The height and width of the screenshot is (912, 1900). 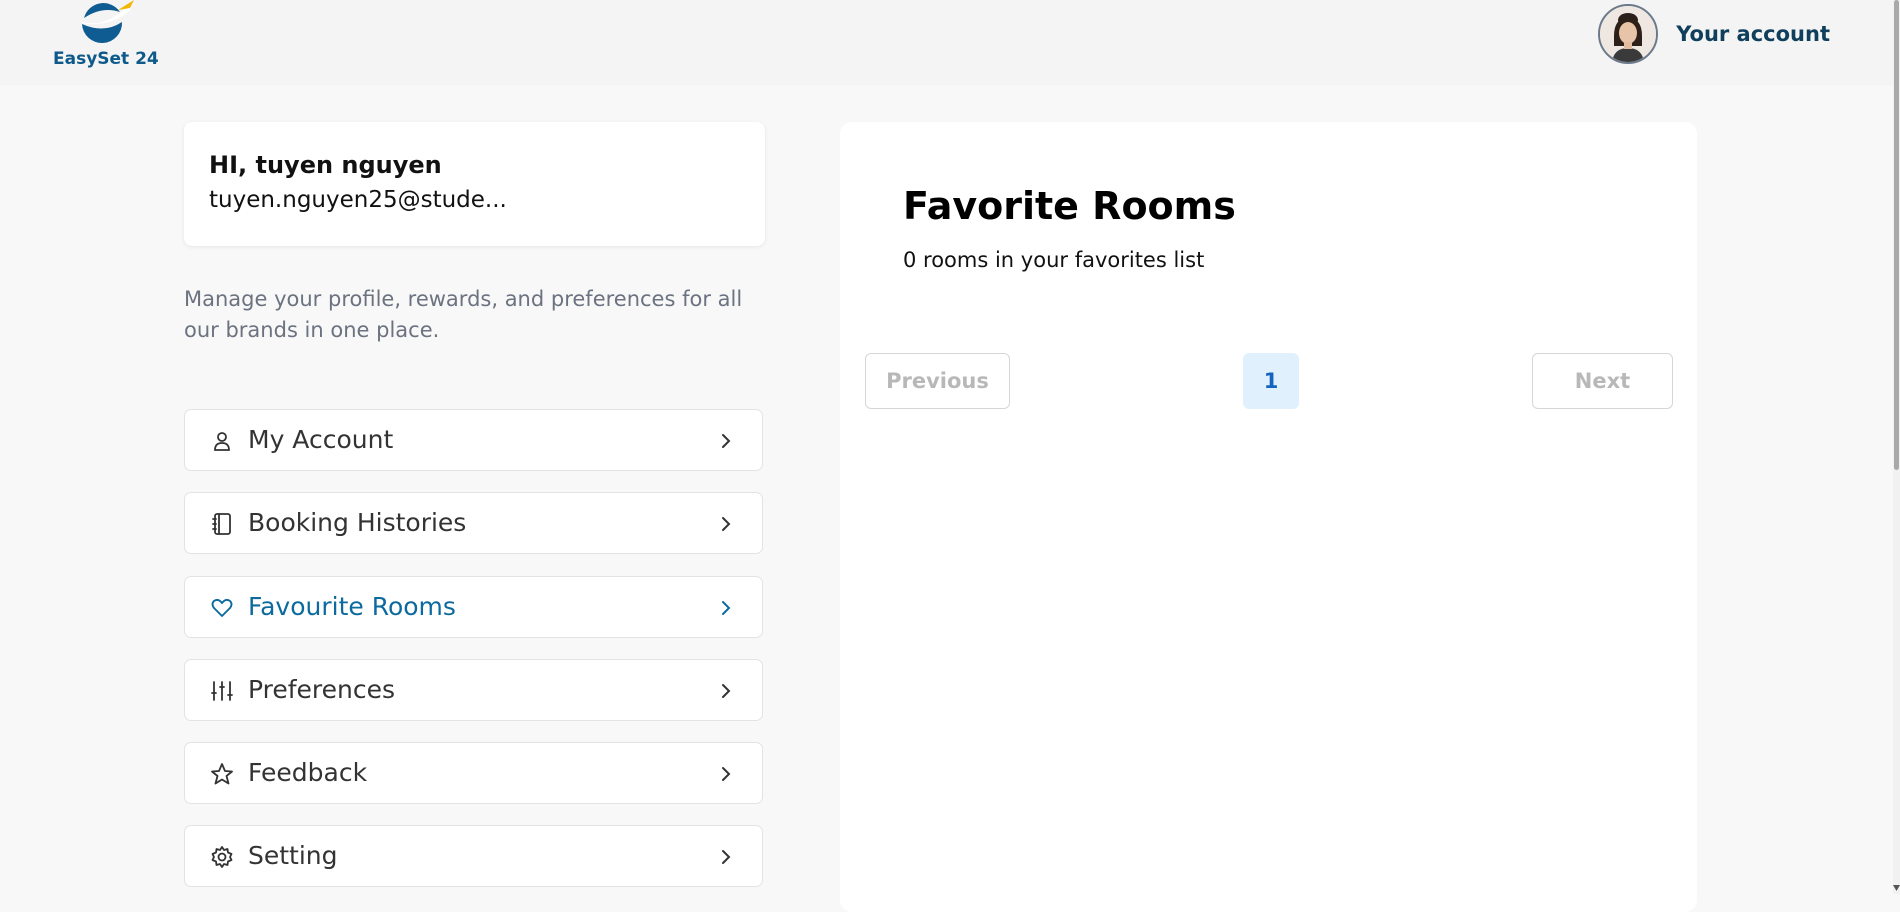 What do you see at coordinates (1069, 206) in the screenshot?
I see `page-title: Favorite Rooms` at bounding box center [1069, 206].